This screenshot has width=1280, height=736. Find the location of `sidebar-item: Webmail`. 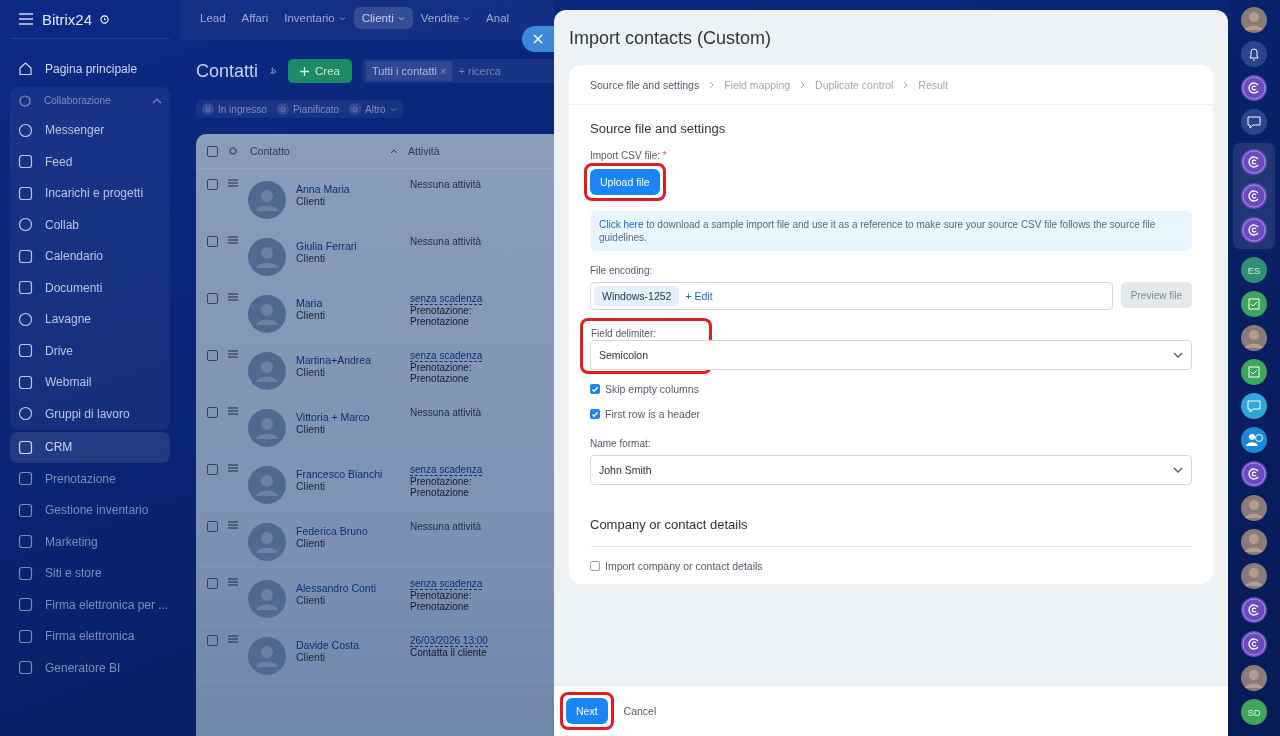

sidebar-item: Webmail is located at coordinates (90, 382).